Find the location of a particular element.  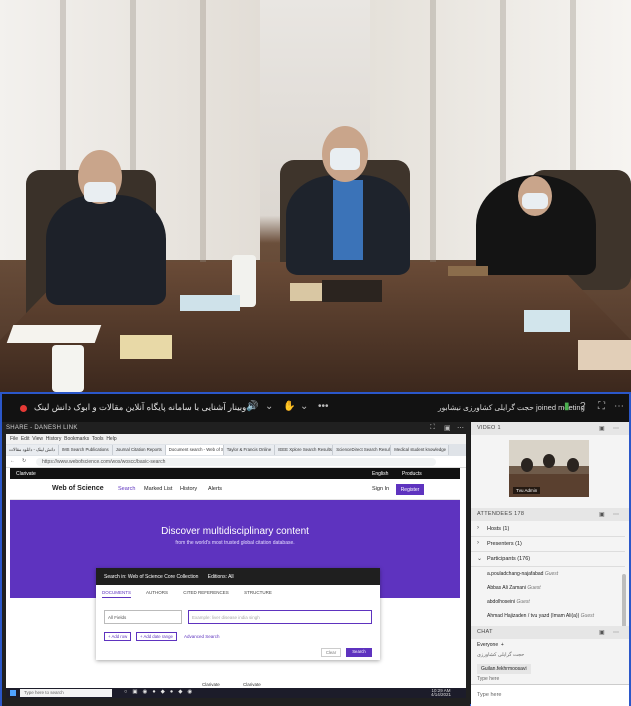

nav-search: Search is located at coordinates (126, 489).